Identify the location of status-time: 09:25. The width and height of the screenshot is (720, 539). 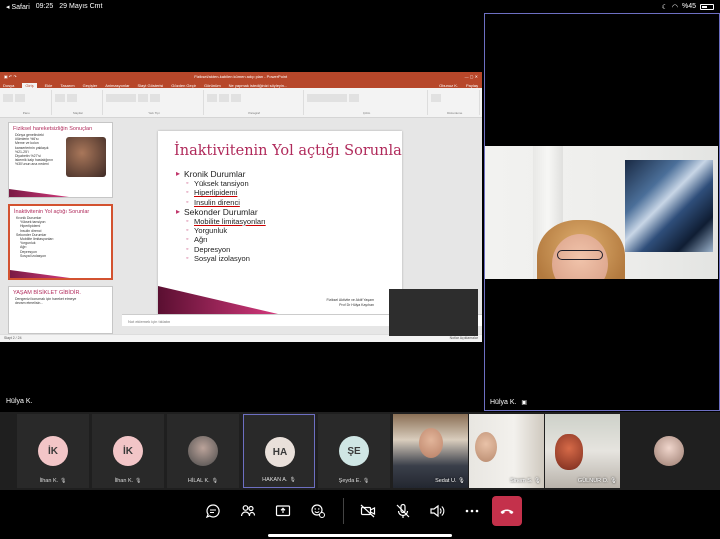
(44, 6).